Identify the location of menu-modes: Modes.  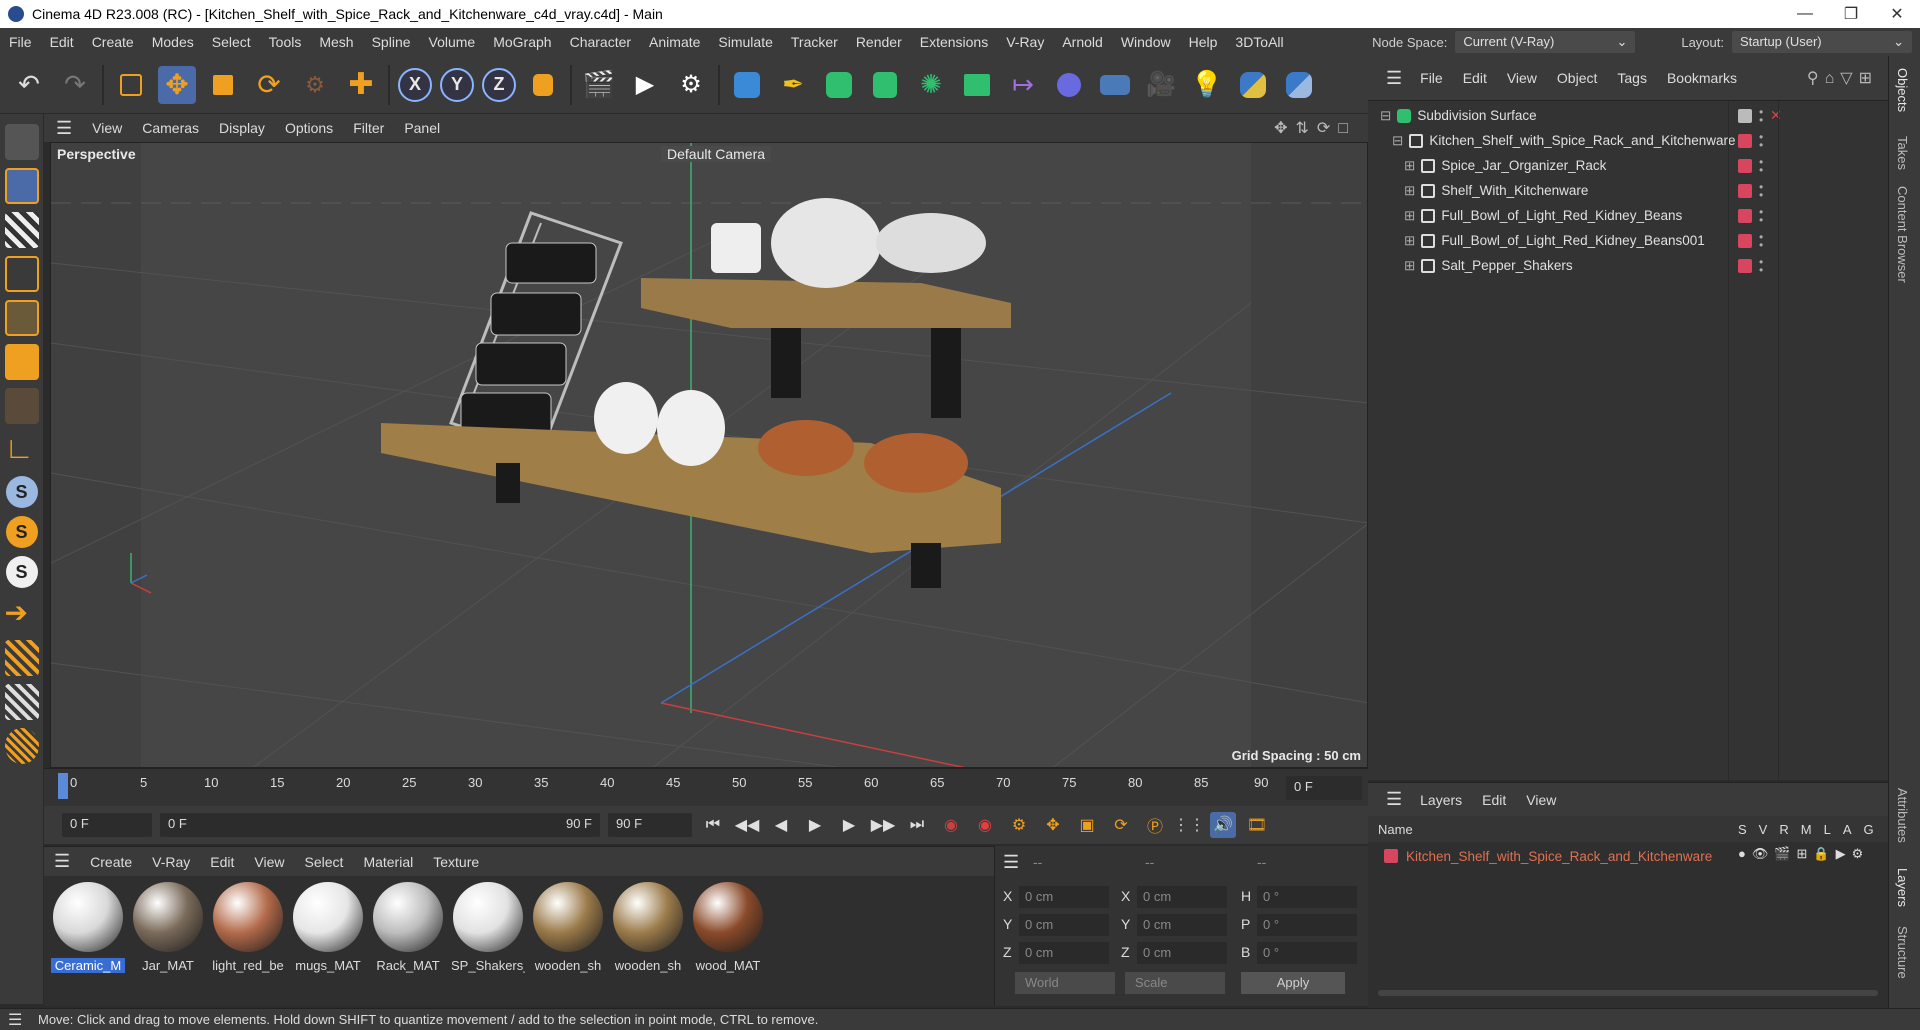
(173, 42).